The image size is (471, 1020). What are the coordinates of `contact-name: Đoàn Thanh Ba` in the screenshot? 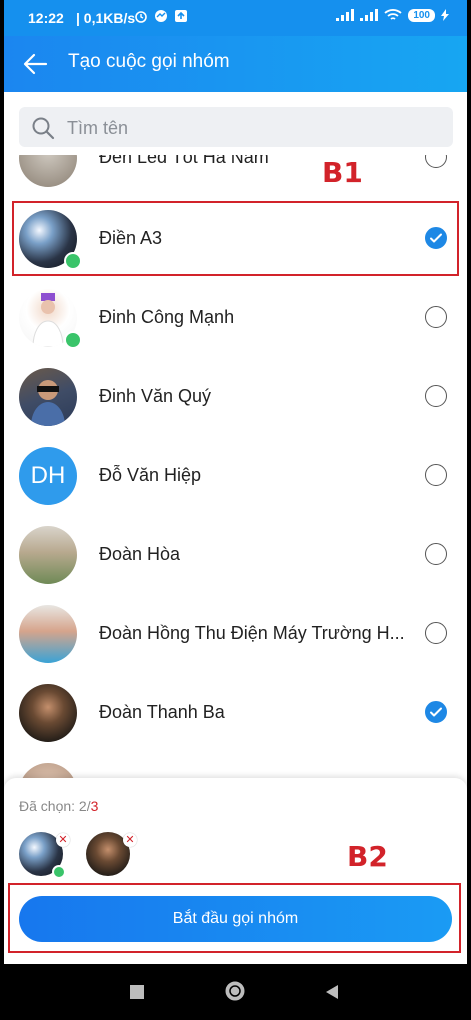 It's located at (162, 712).